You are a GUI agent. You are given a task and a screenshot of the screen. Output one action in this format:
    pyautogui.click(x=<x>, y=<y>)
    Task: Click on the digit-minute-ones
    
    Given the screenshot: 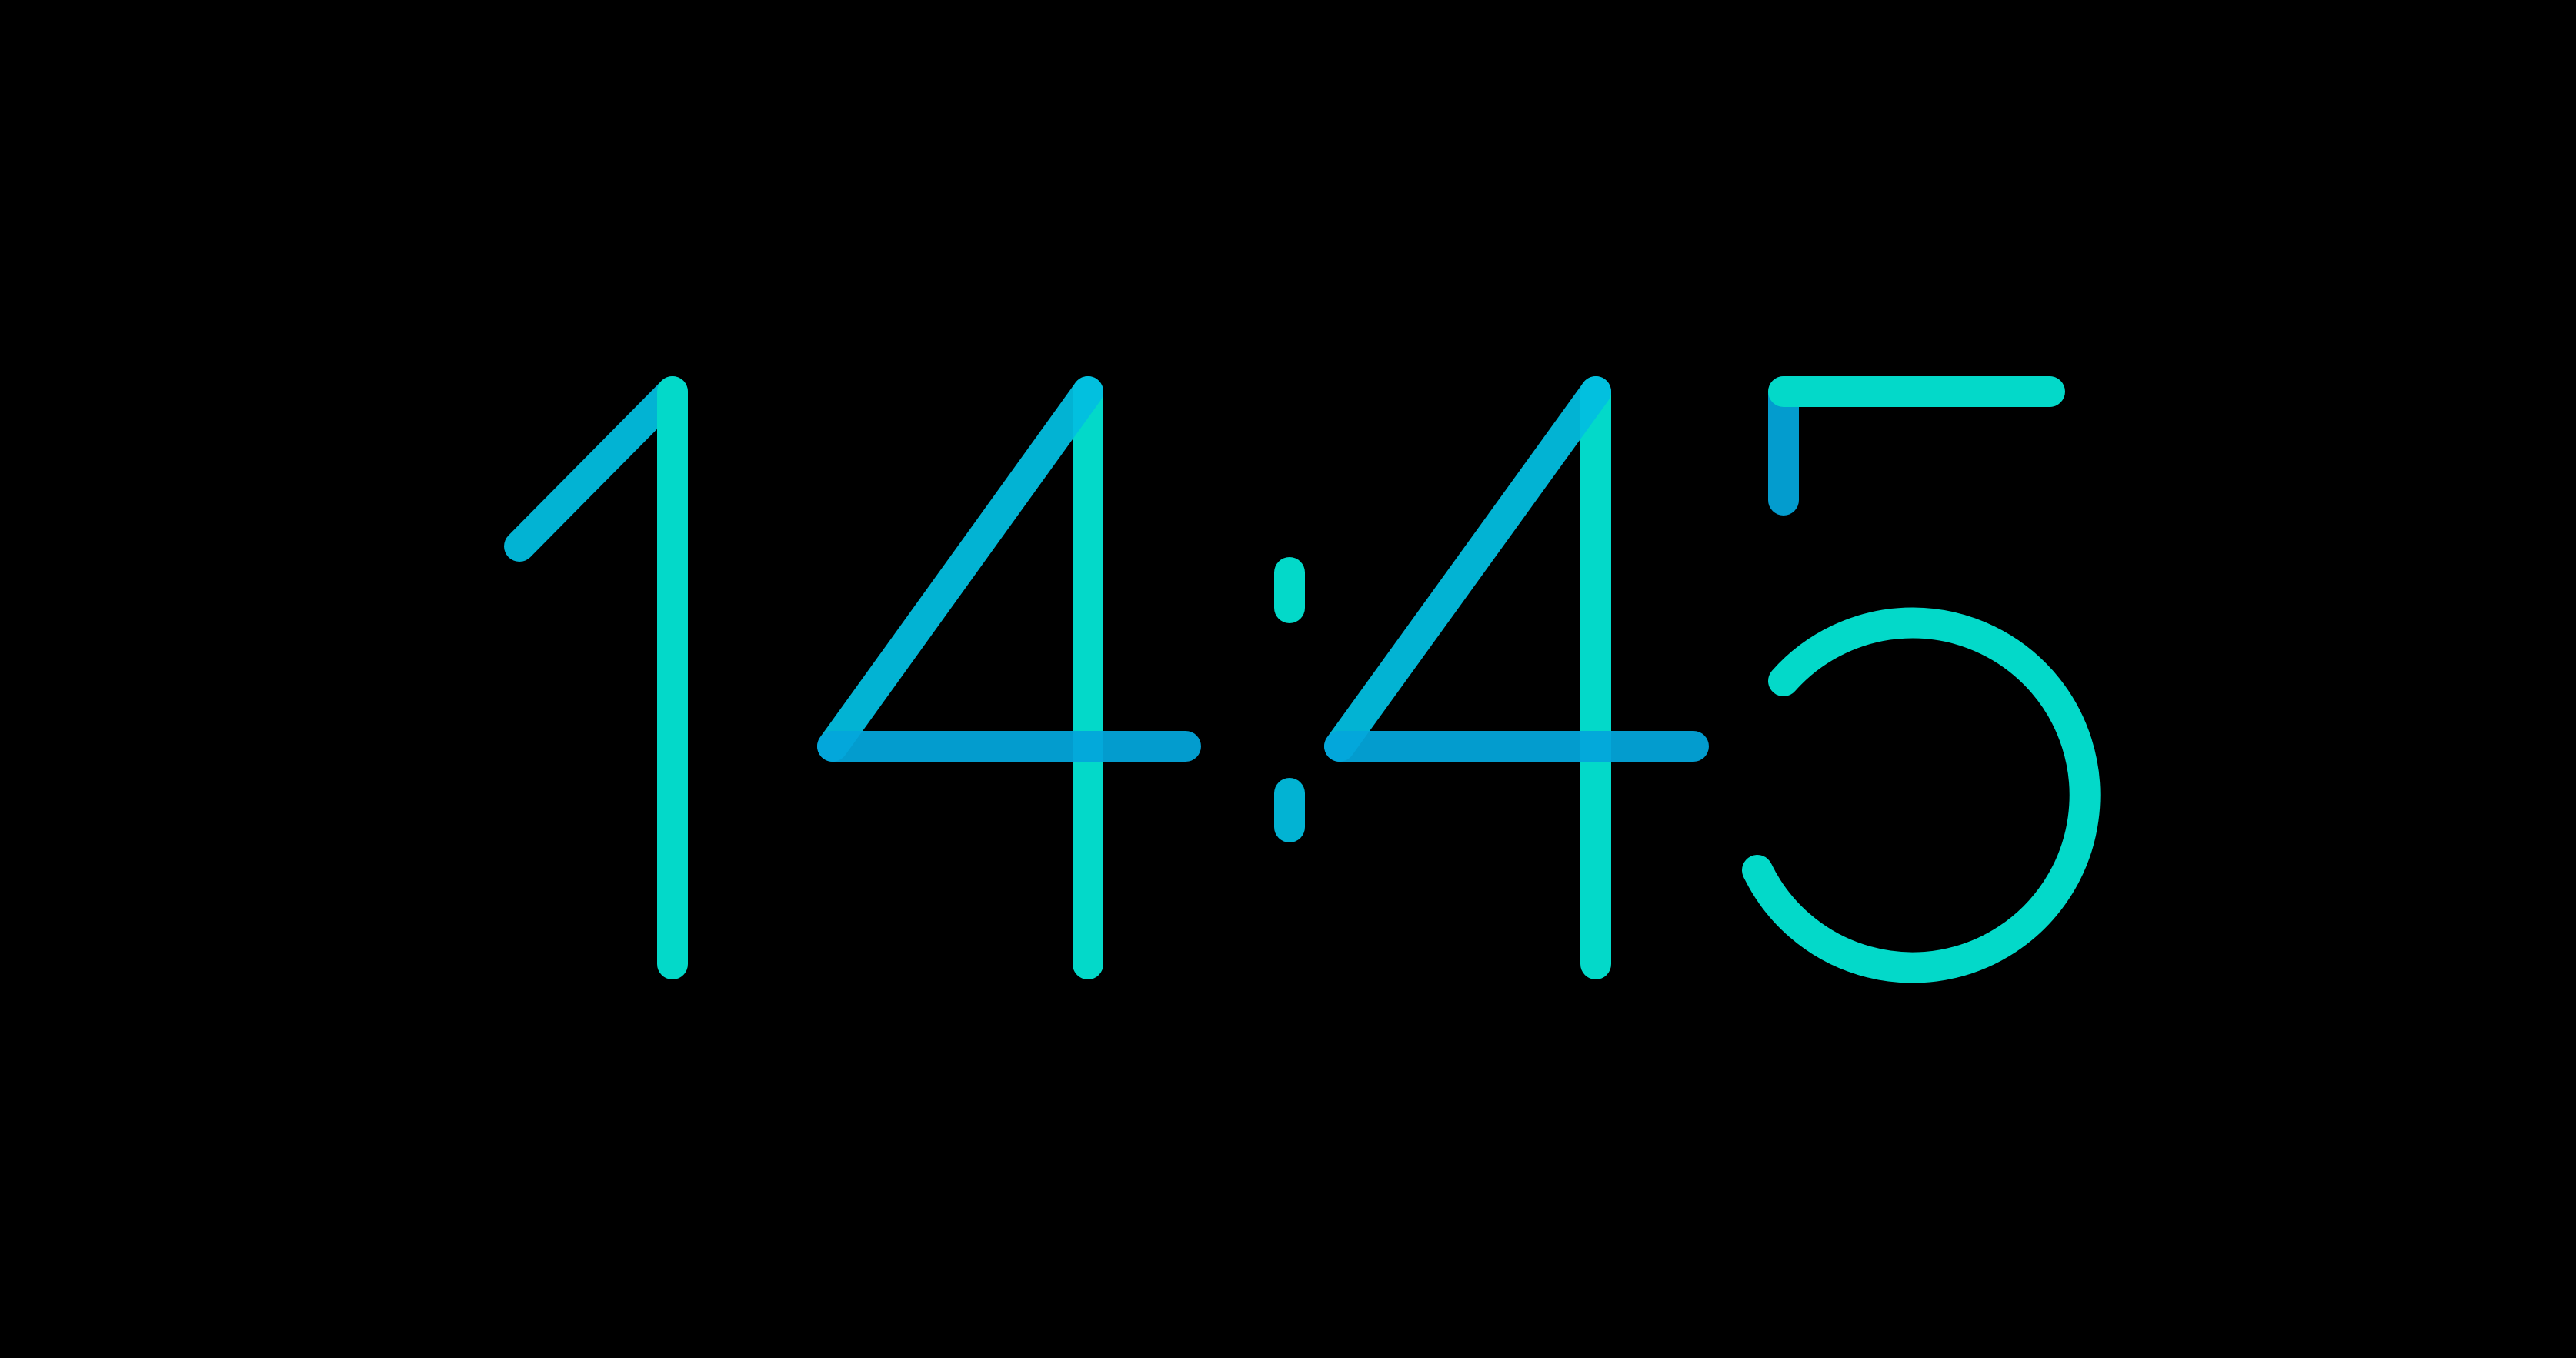 What is the action you would take?
    pyautogui.click(x=1922, y=679)
    